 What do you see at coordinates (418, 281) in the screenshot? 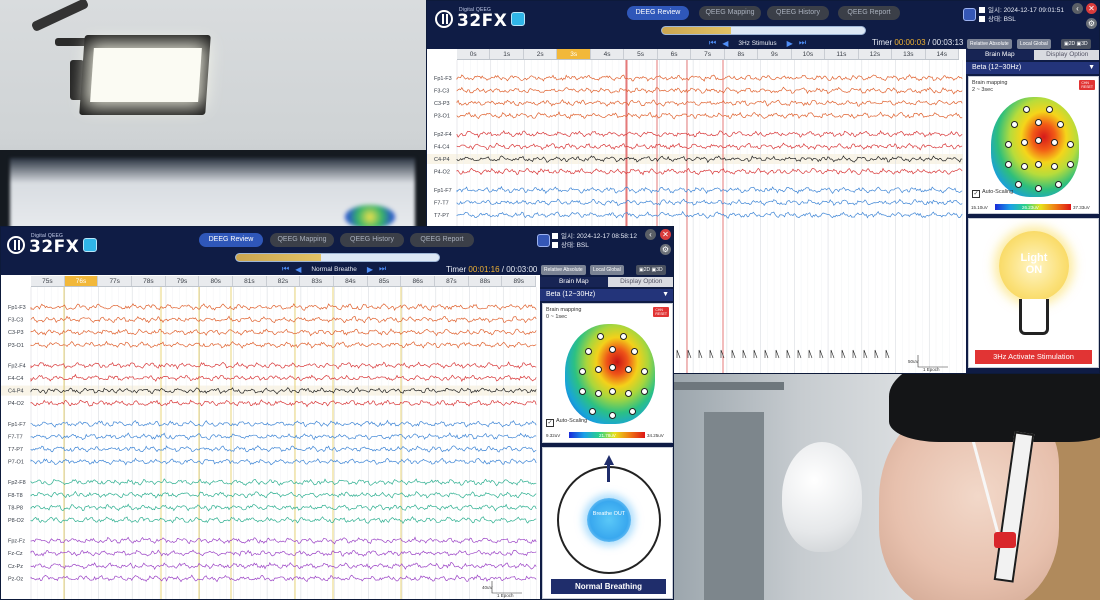
I see `time-tick: 86s` at bounding box center [418, 281].